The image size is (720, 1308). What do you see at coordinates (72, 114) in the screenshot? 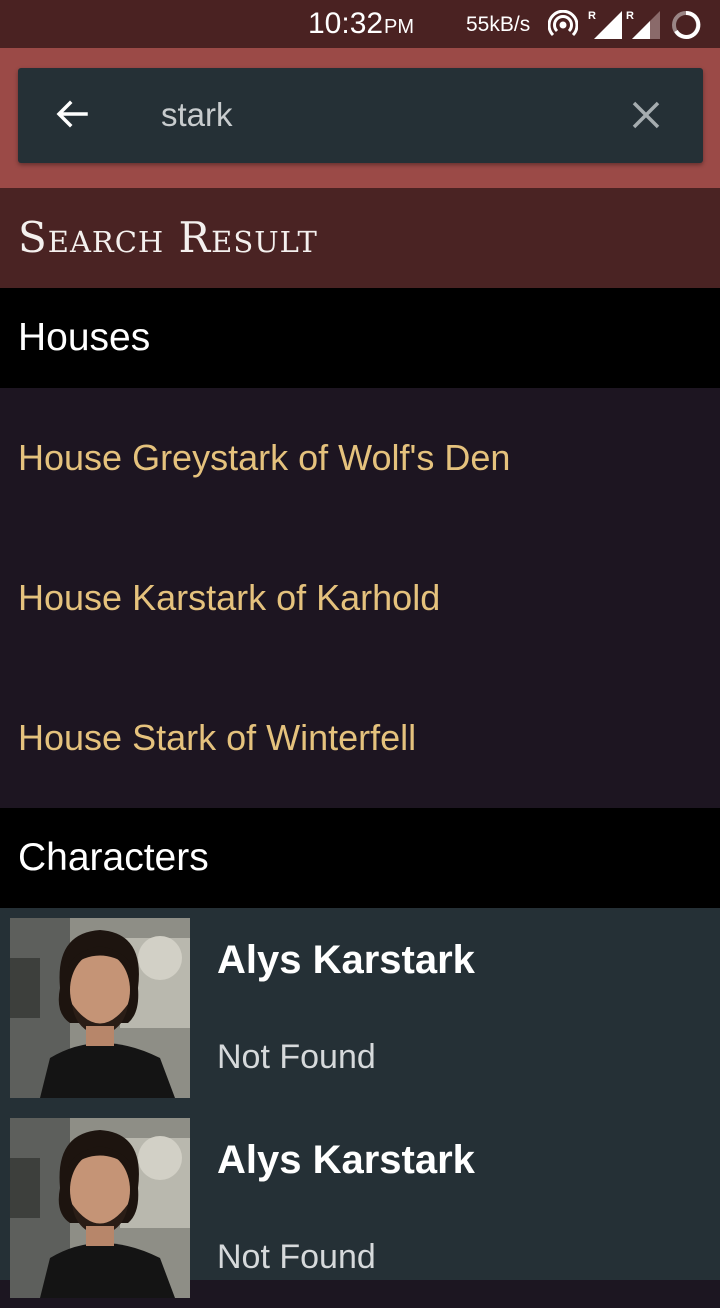
I see `arrow-left-icon` at bounding box center [72, 114].